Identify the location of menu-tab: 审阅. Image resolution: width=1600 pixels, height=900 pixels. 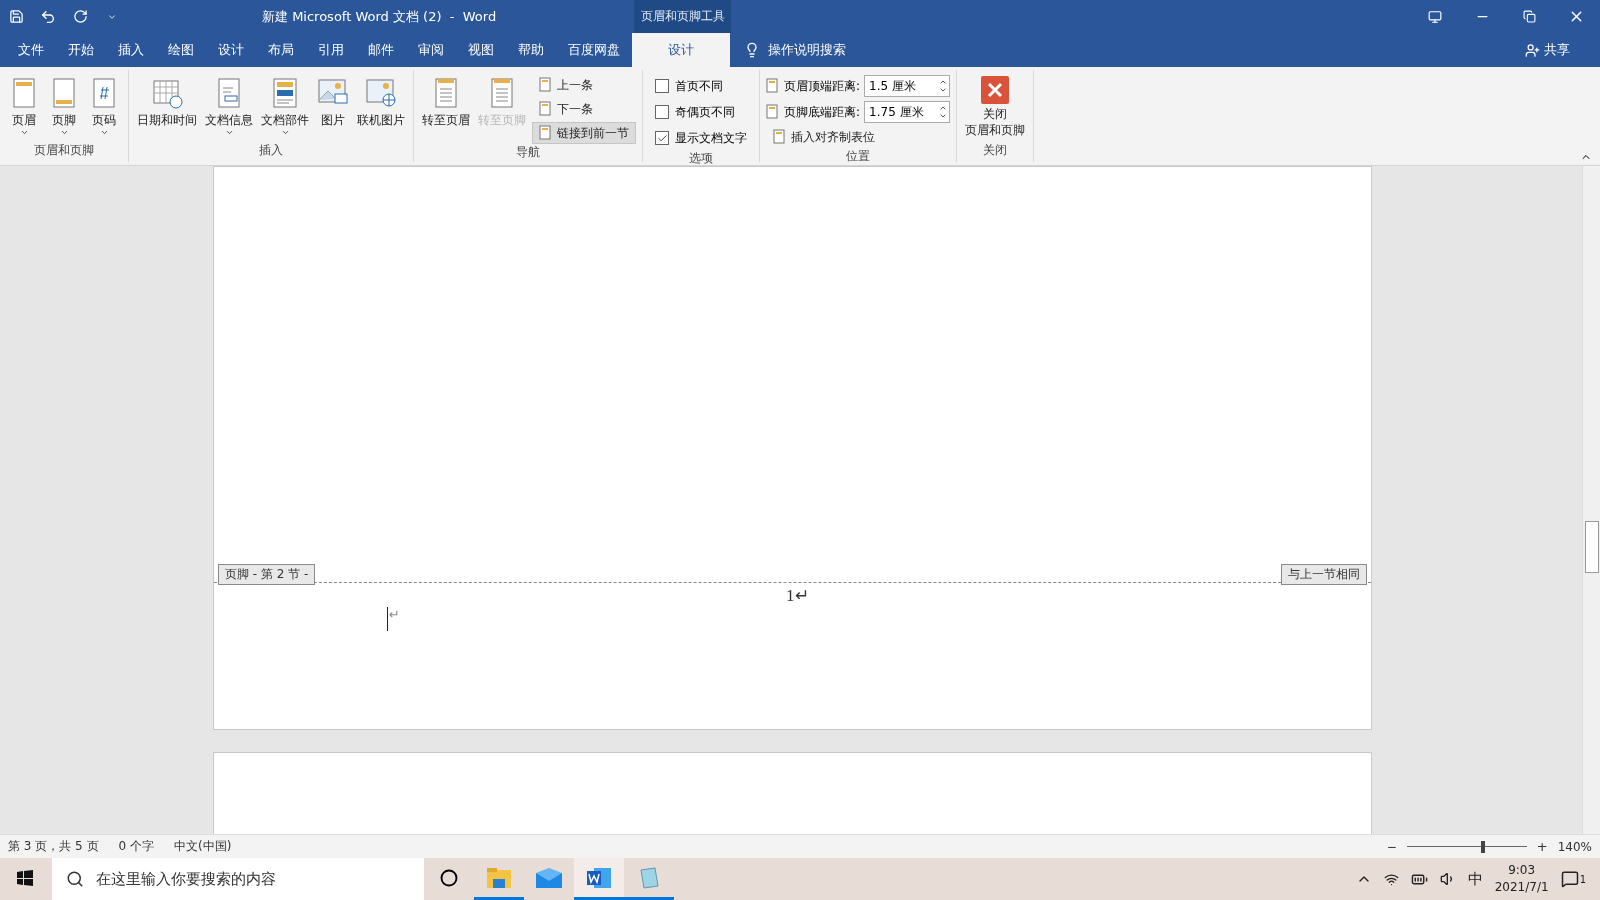
(431, 50).